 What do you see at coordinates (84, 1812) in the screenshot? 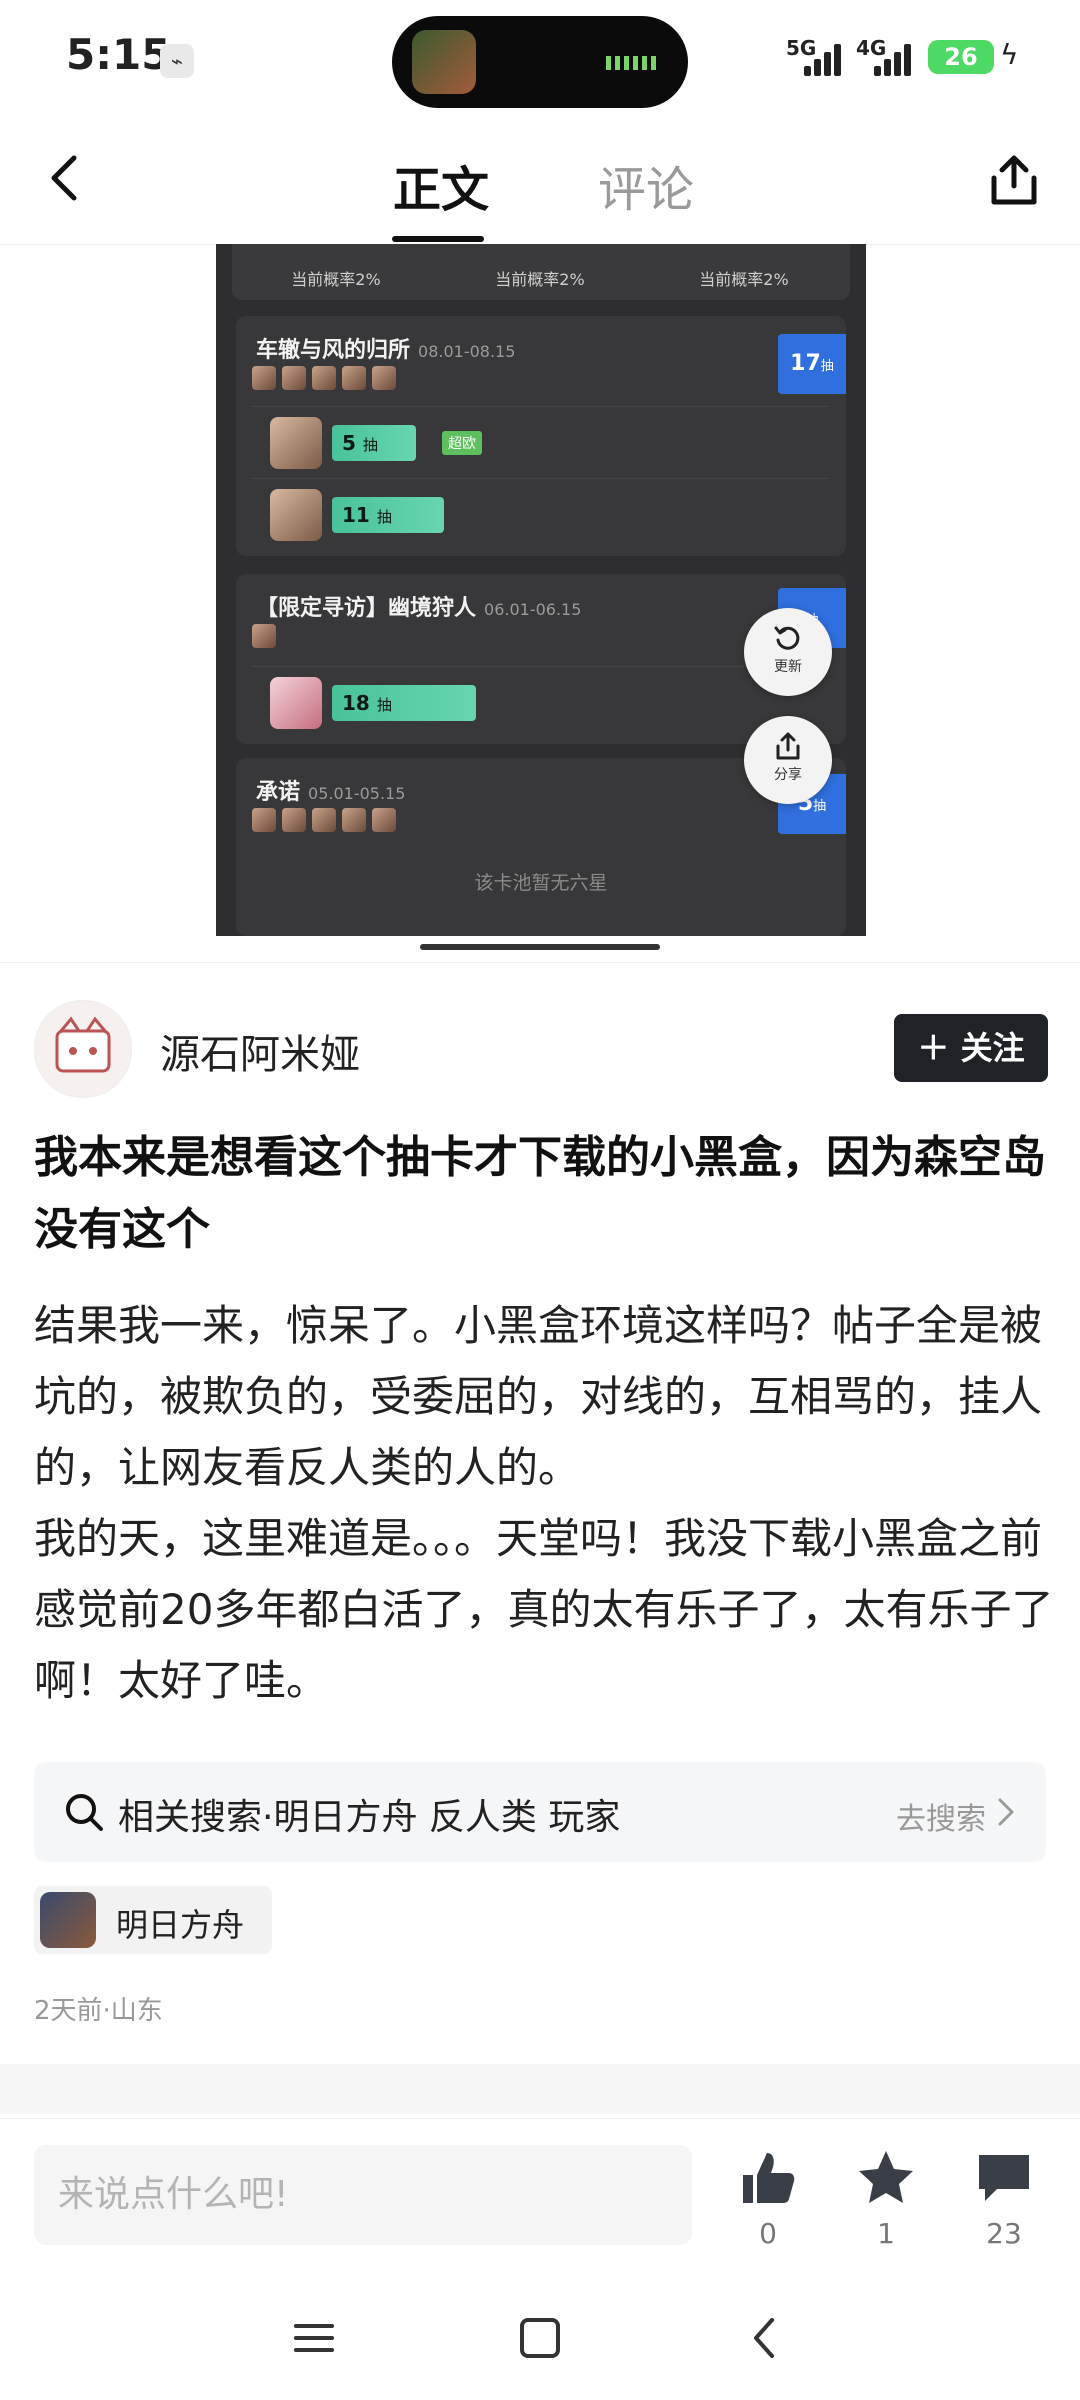
I see `search-icon` at bounding box center [84, 1812].